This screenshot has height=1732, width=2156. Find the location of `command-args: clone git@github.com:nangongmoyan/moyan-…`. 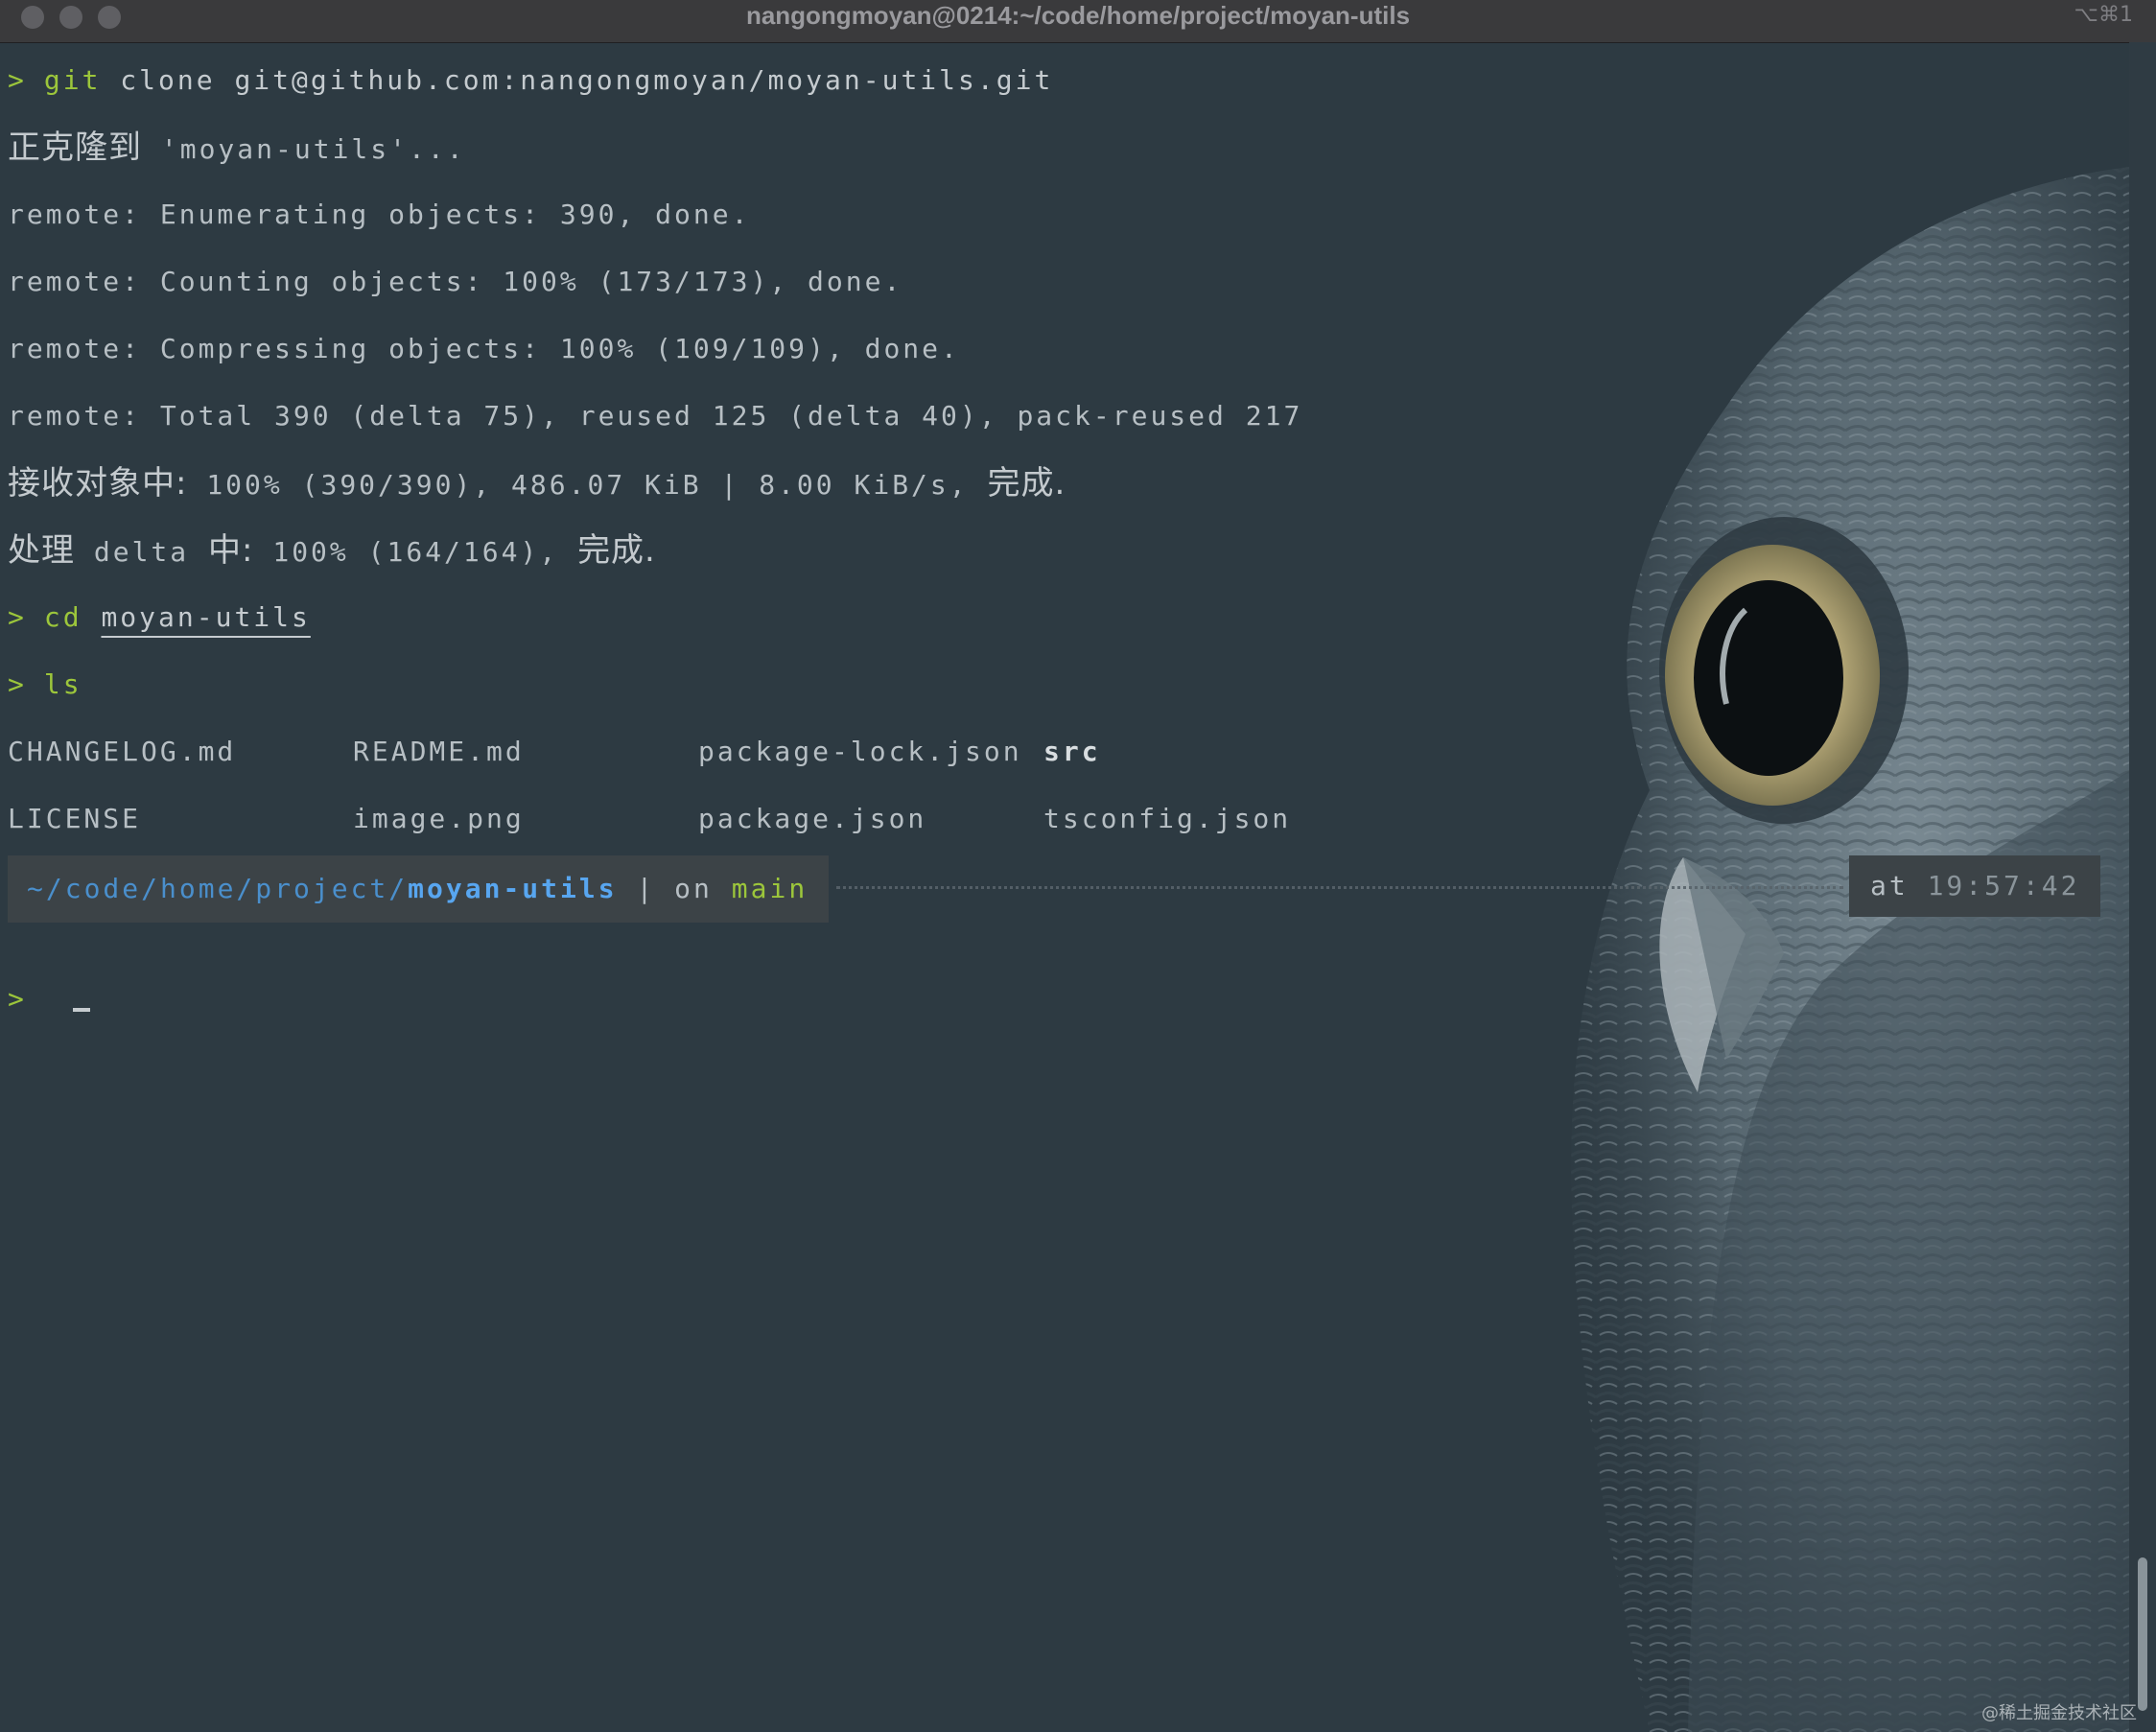

command-args: clone git@github.com:nangongmoyan/moyan-… is located at coordinates (587, 80).